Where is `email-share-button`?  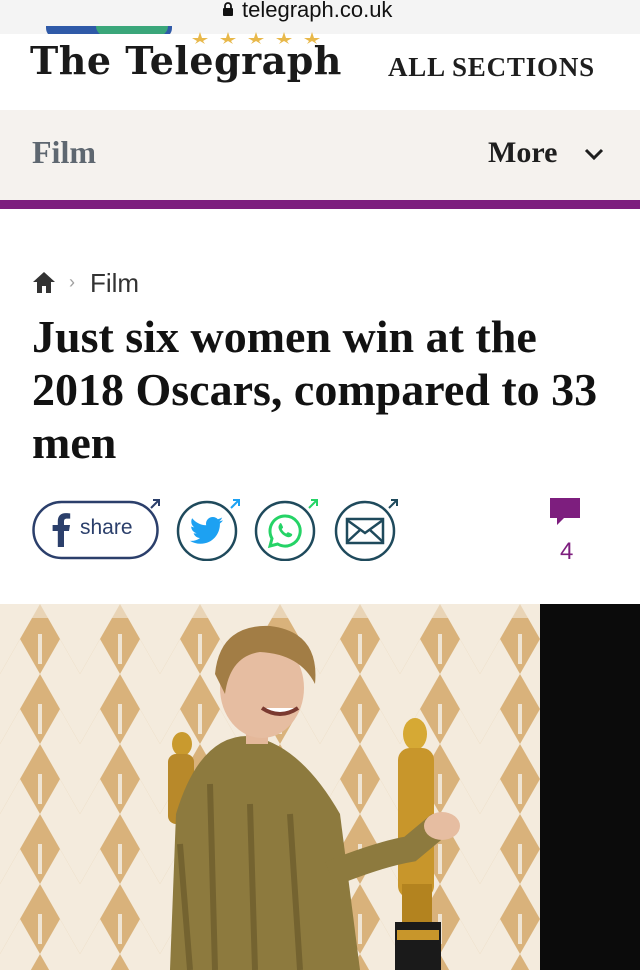
email-share-button is located at coordinates (365, 530).